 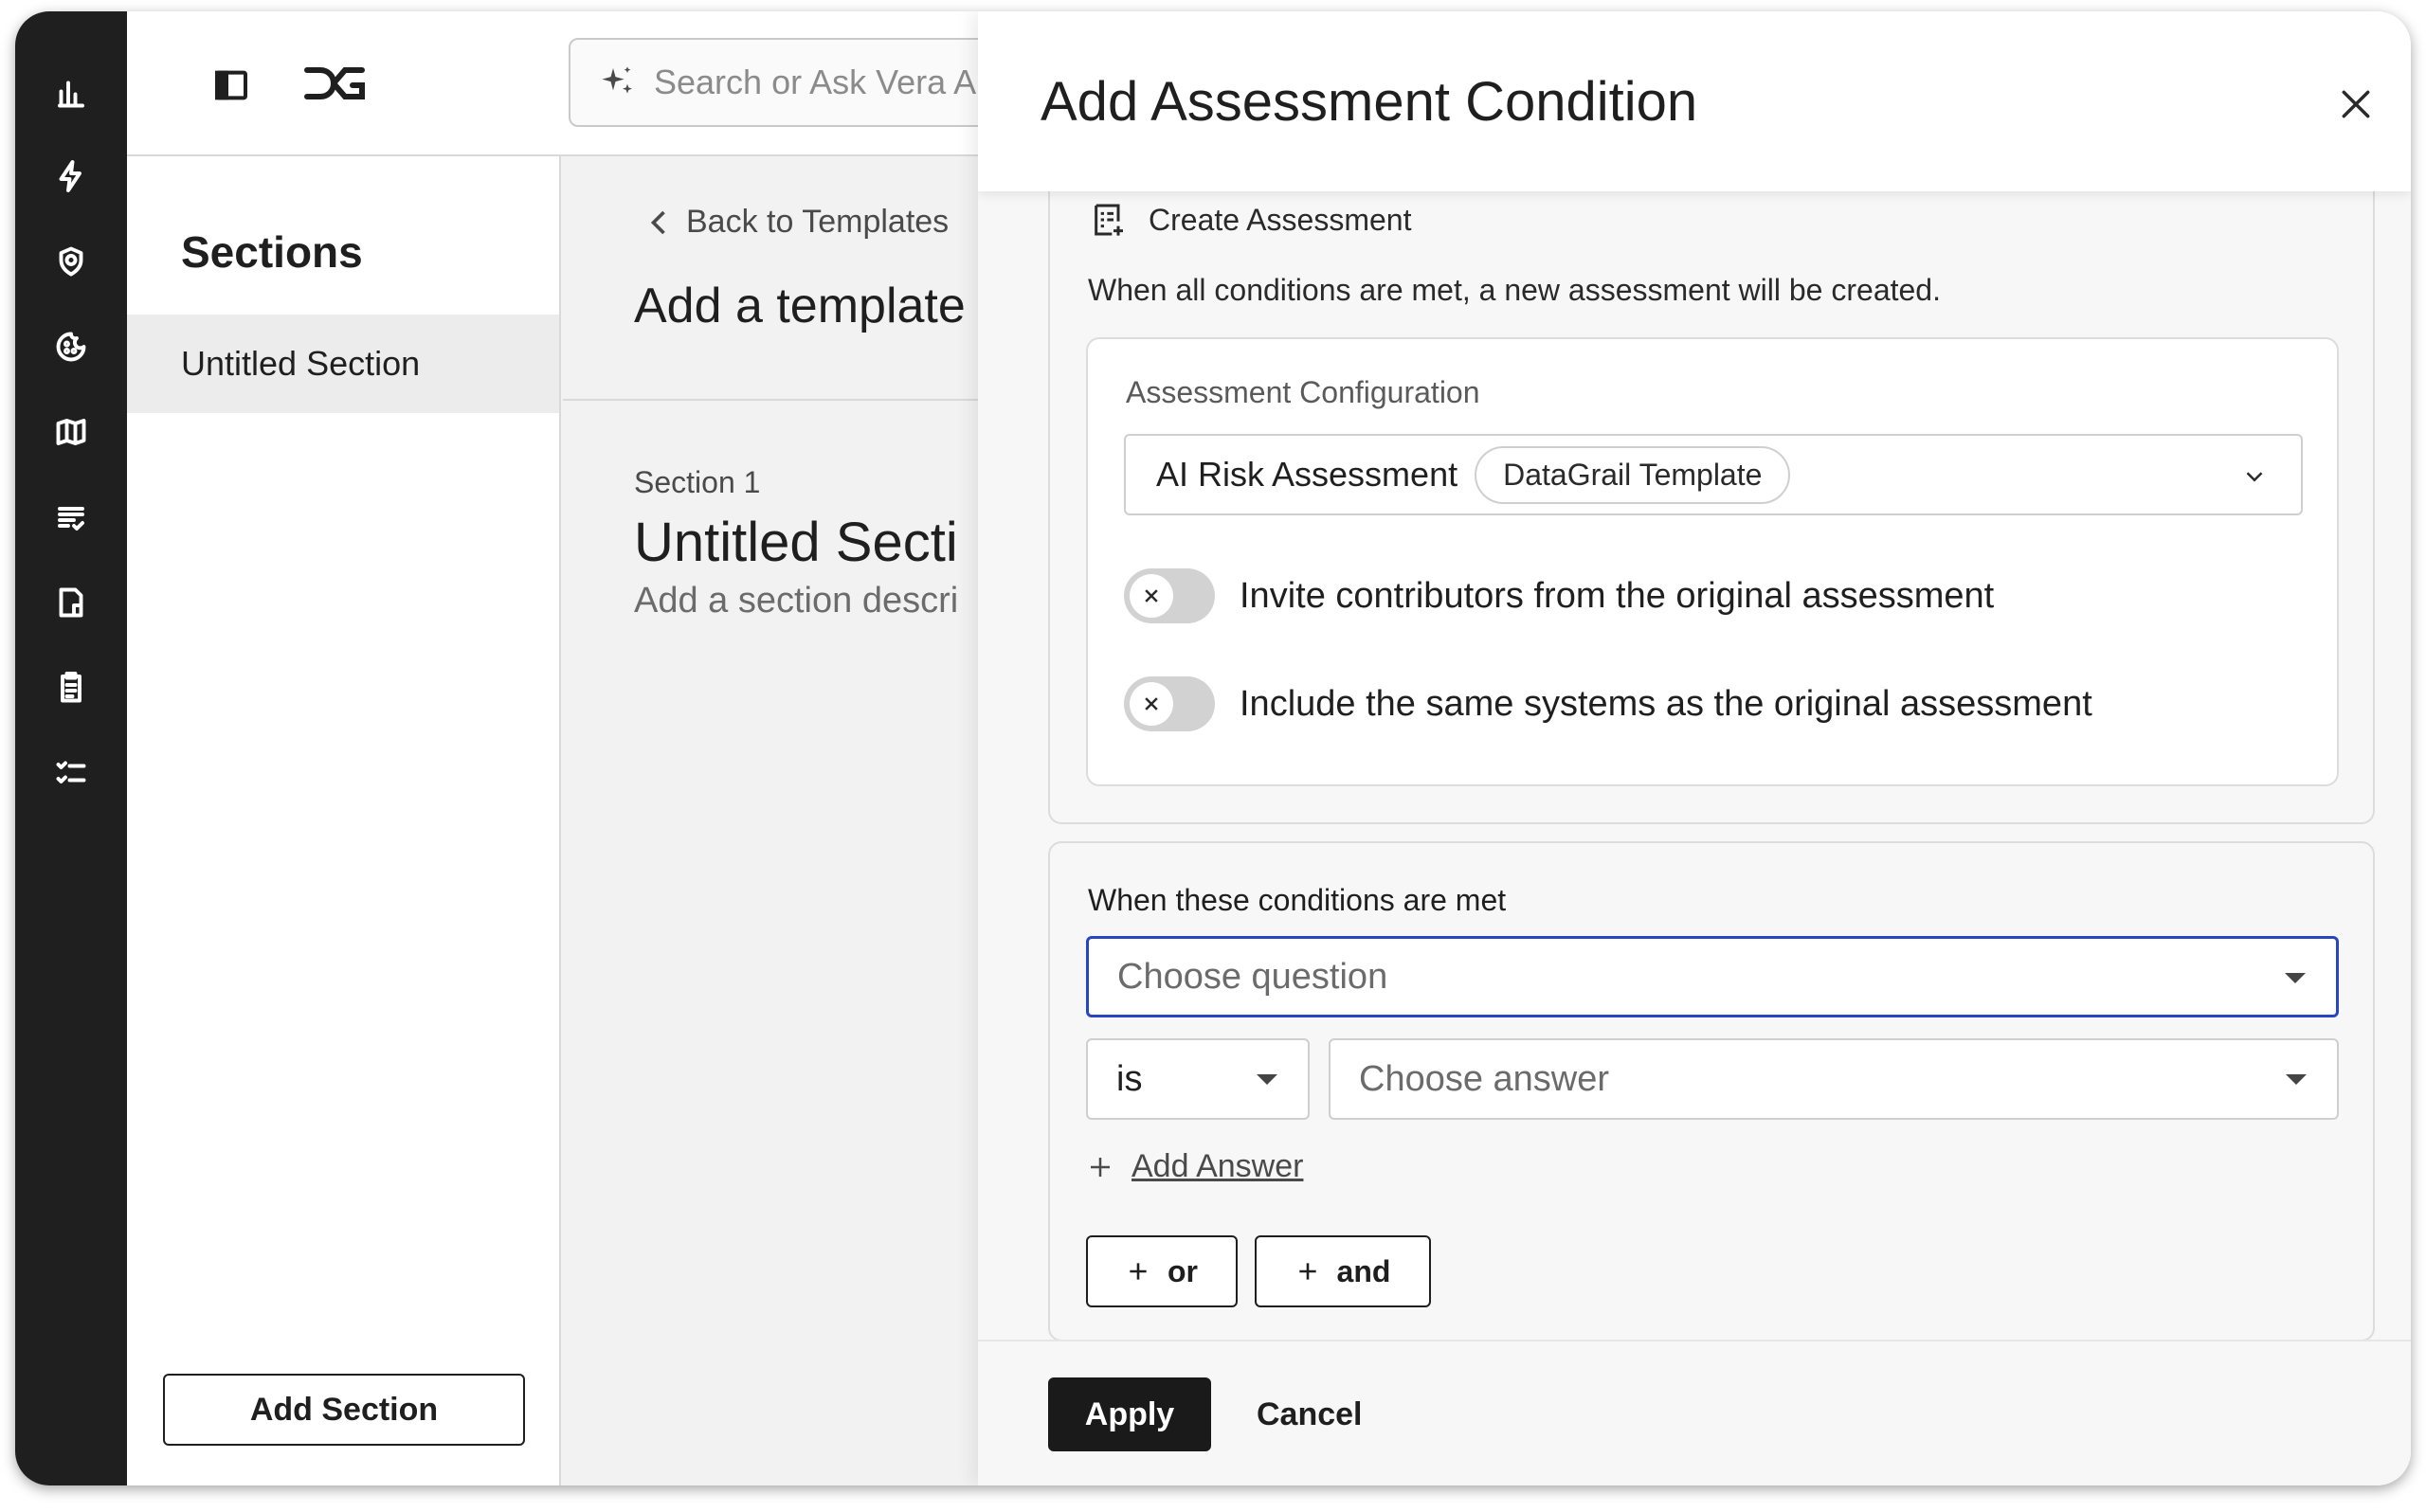 What do you see at coordinates (796, 601) in the screenshot?
I see `section-description: Add a section descri` at bounding box center [796, 601].